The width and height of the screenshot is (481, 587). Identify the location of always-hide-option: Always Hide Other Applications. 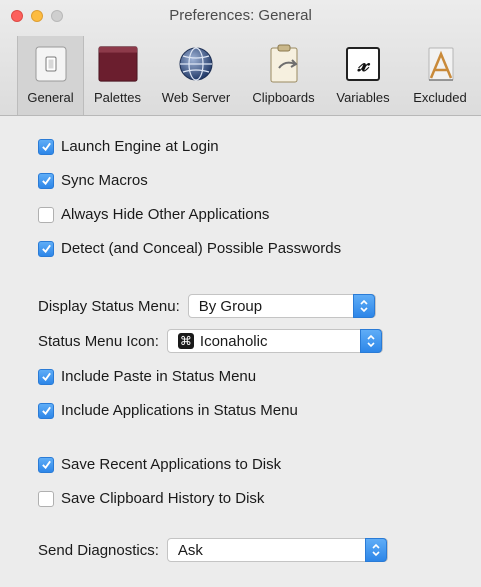
(153, 214).